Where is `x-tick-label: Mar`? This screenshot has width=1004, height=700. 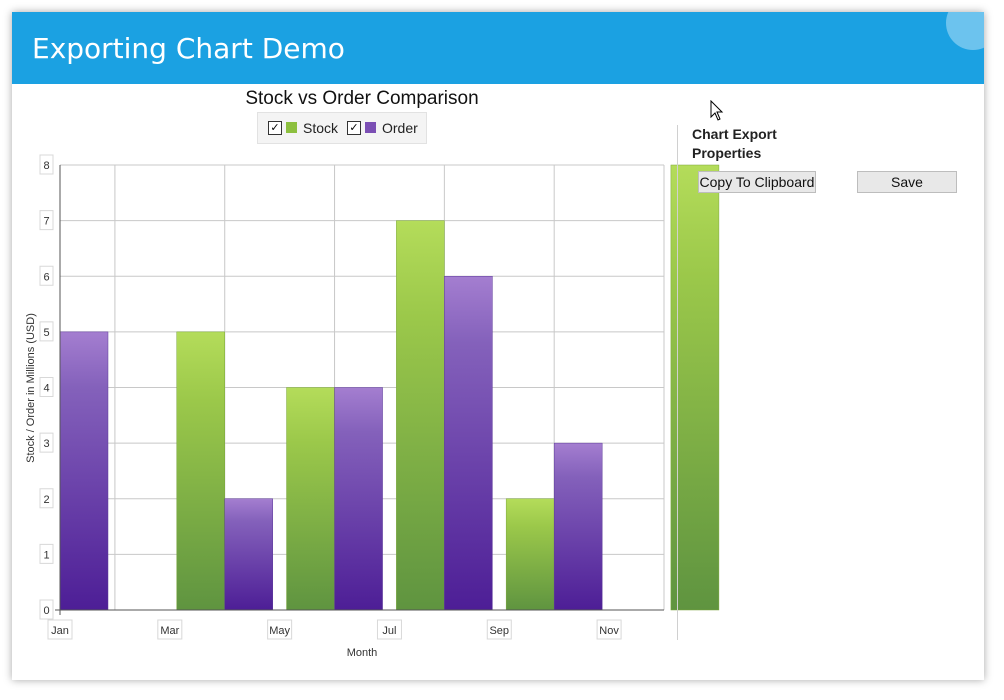
x-tick-label: Mar is located at coordinates (169, 631).